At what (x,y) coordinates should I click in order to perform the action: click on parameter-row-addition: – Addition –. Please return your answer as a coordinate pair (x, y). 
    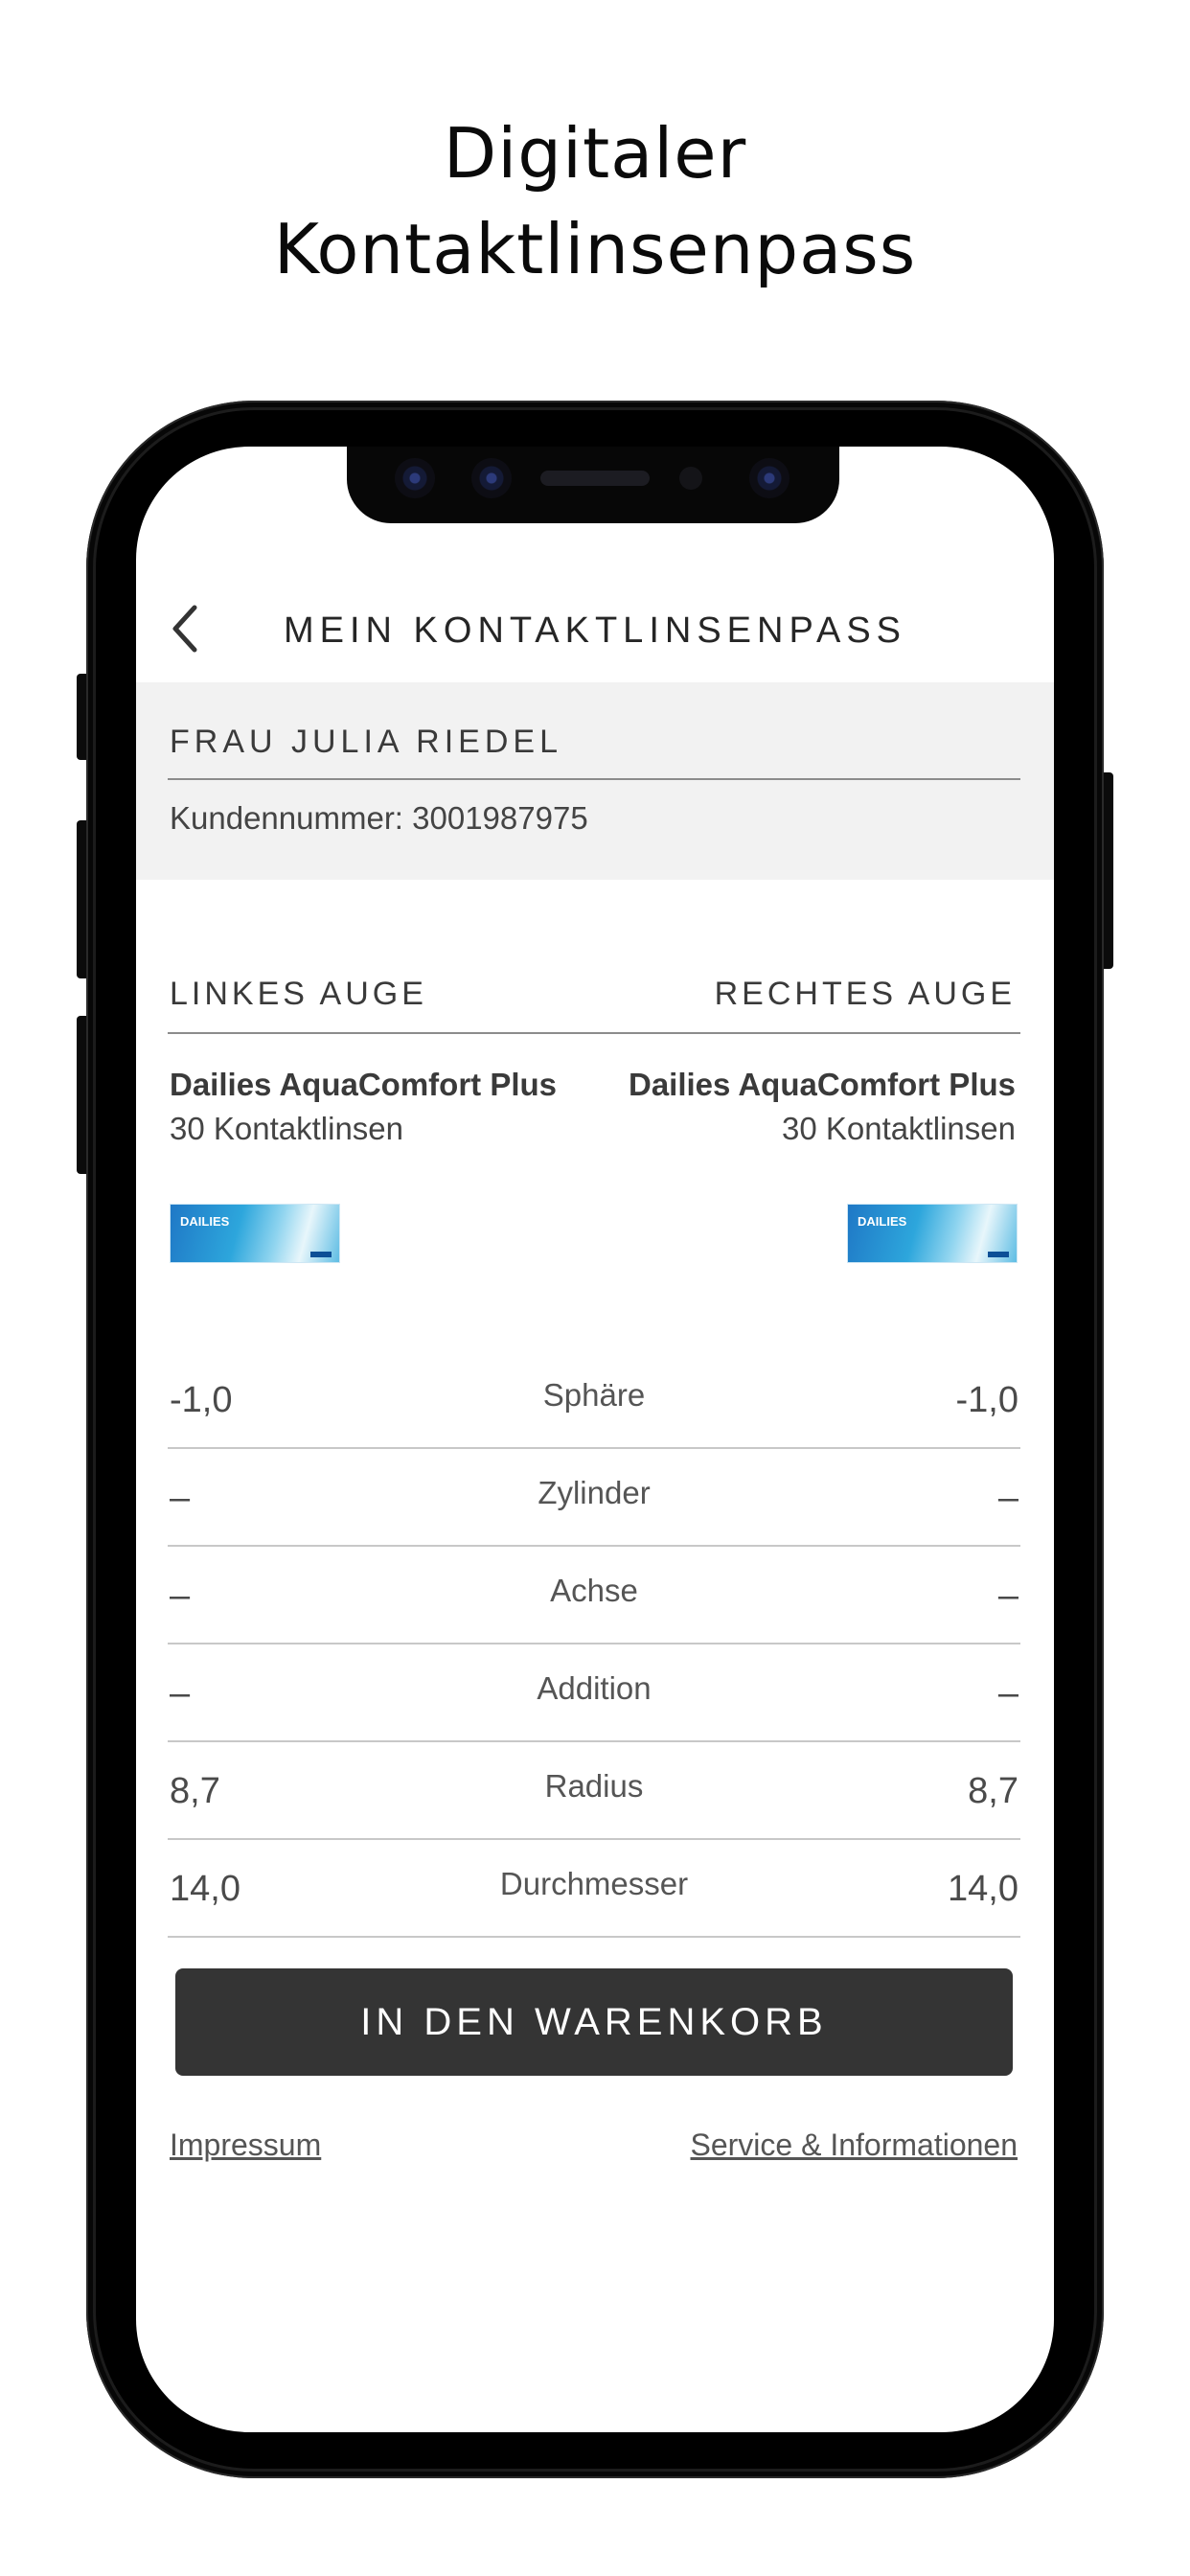
    Looking at the image, I should click on (594, 1693).